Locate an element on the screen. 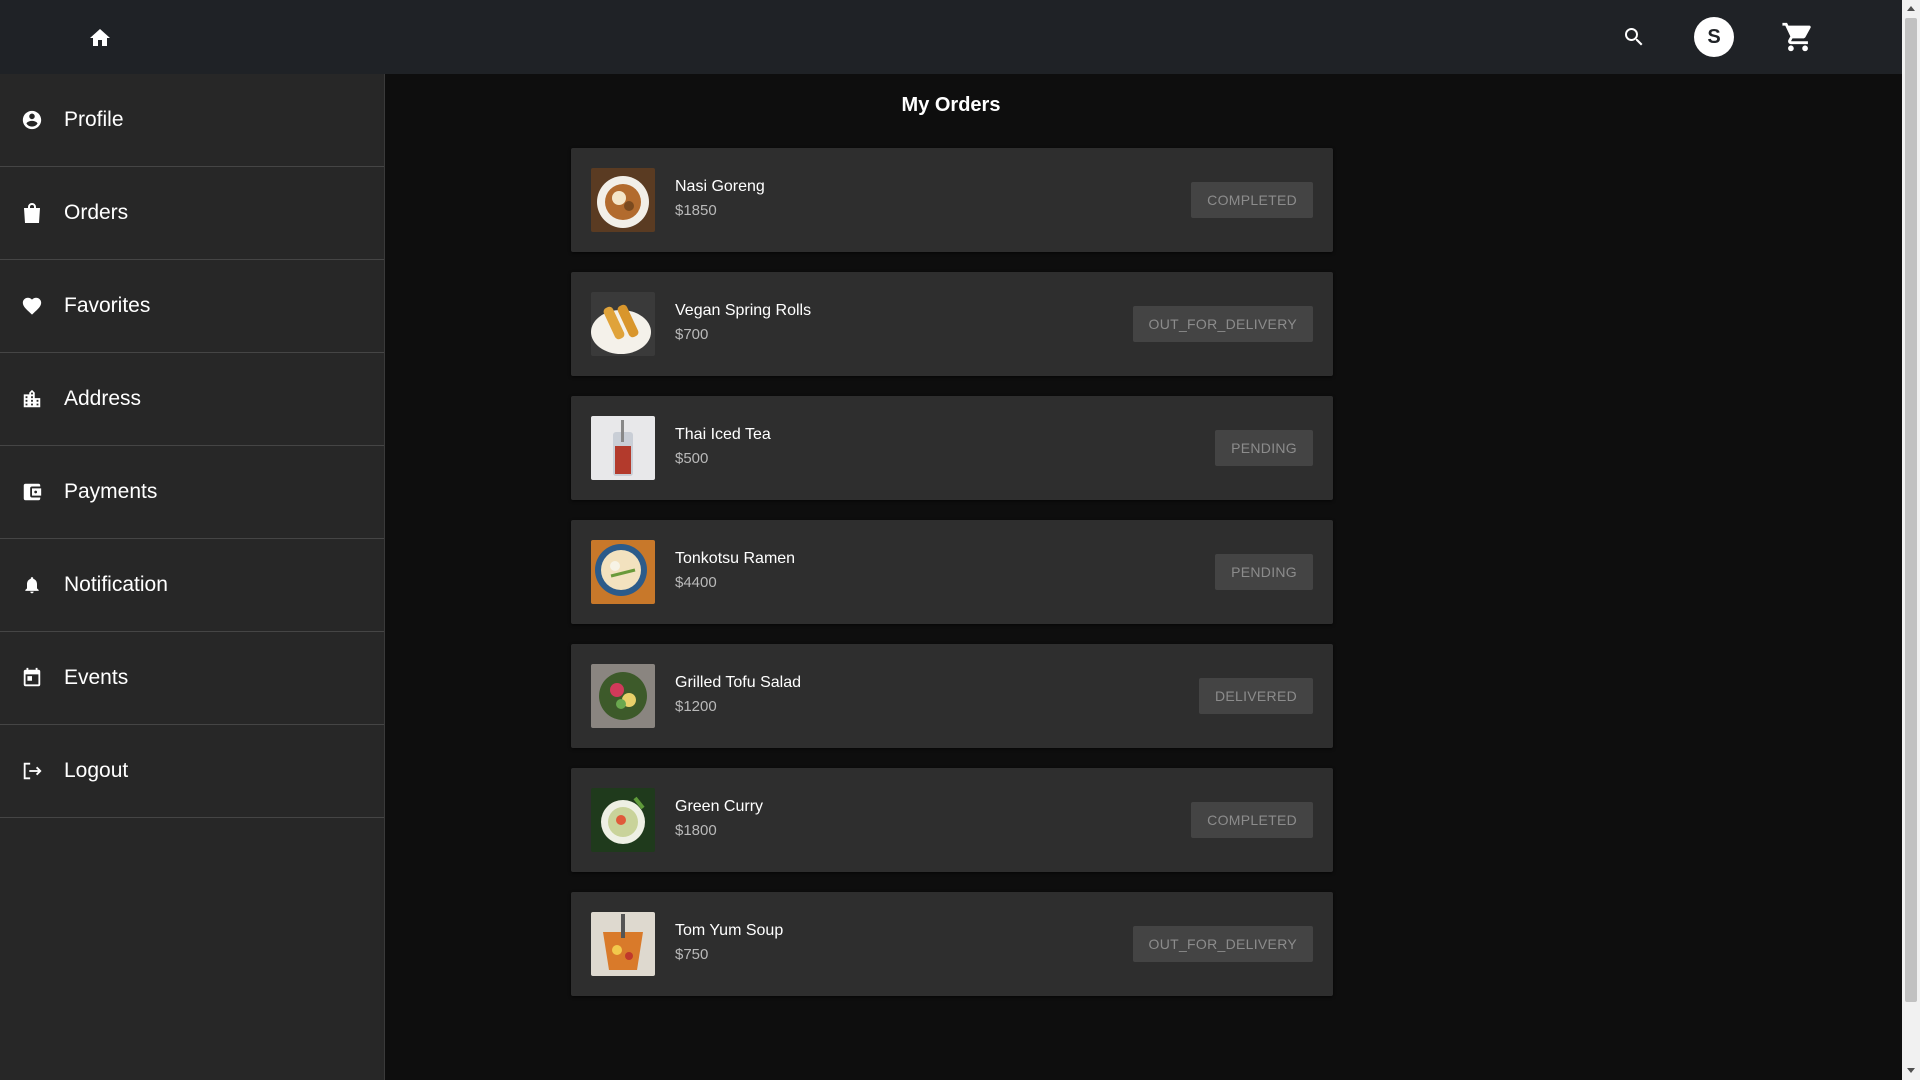 The image size is (1920, 1080). sidebar-item-label: Favorites is located at coordinates (107, 305).